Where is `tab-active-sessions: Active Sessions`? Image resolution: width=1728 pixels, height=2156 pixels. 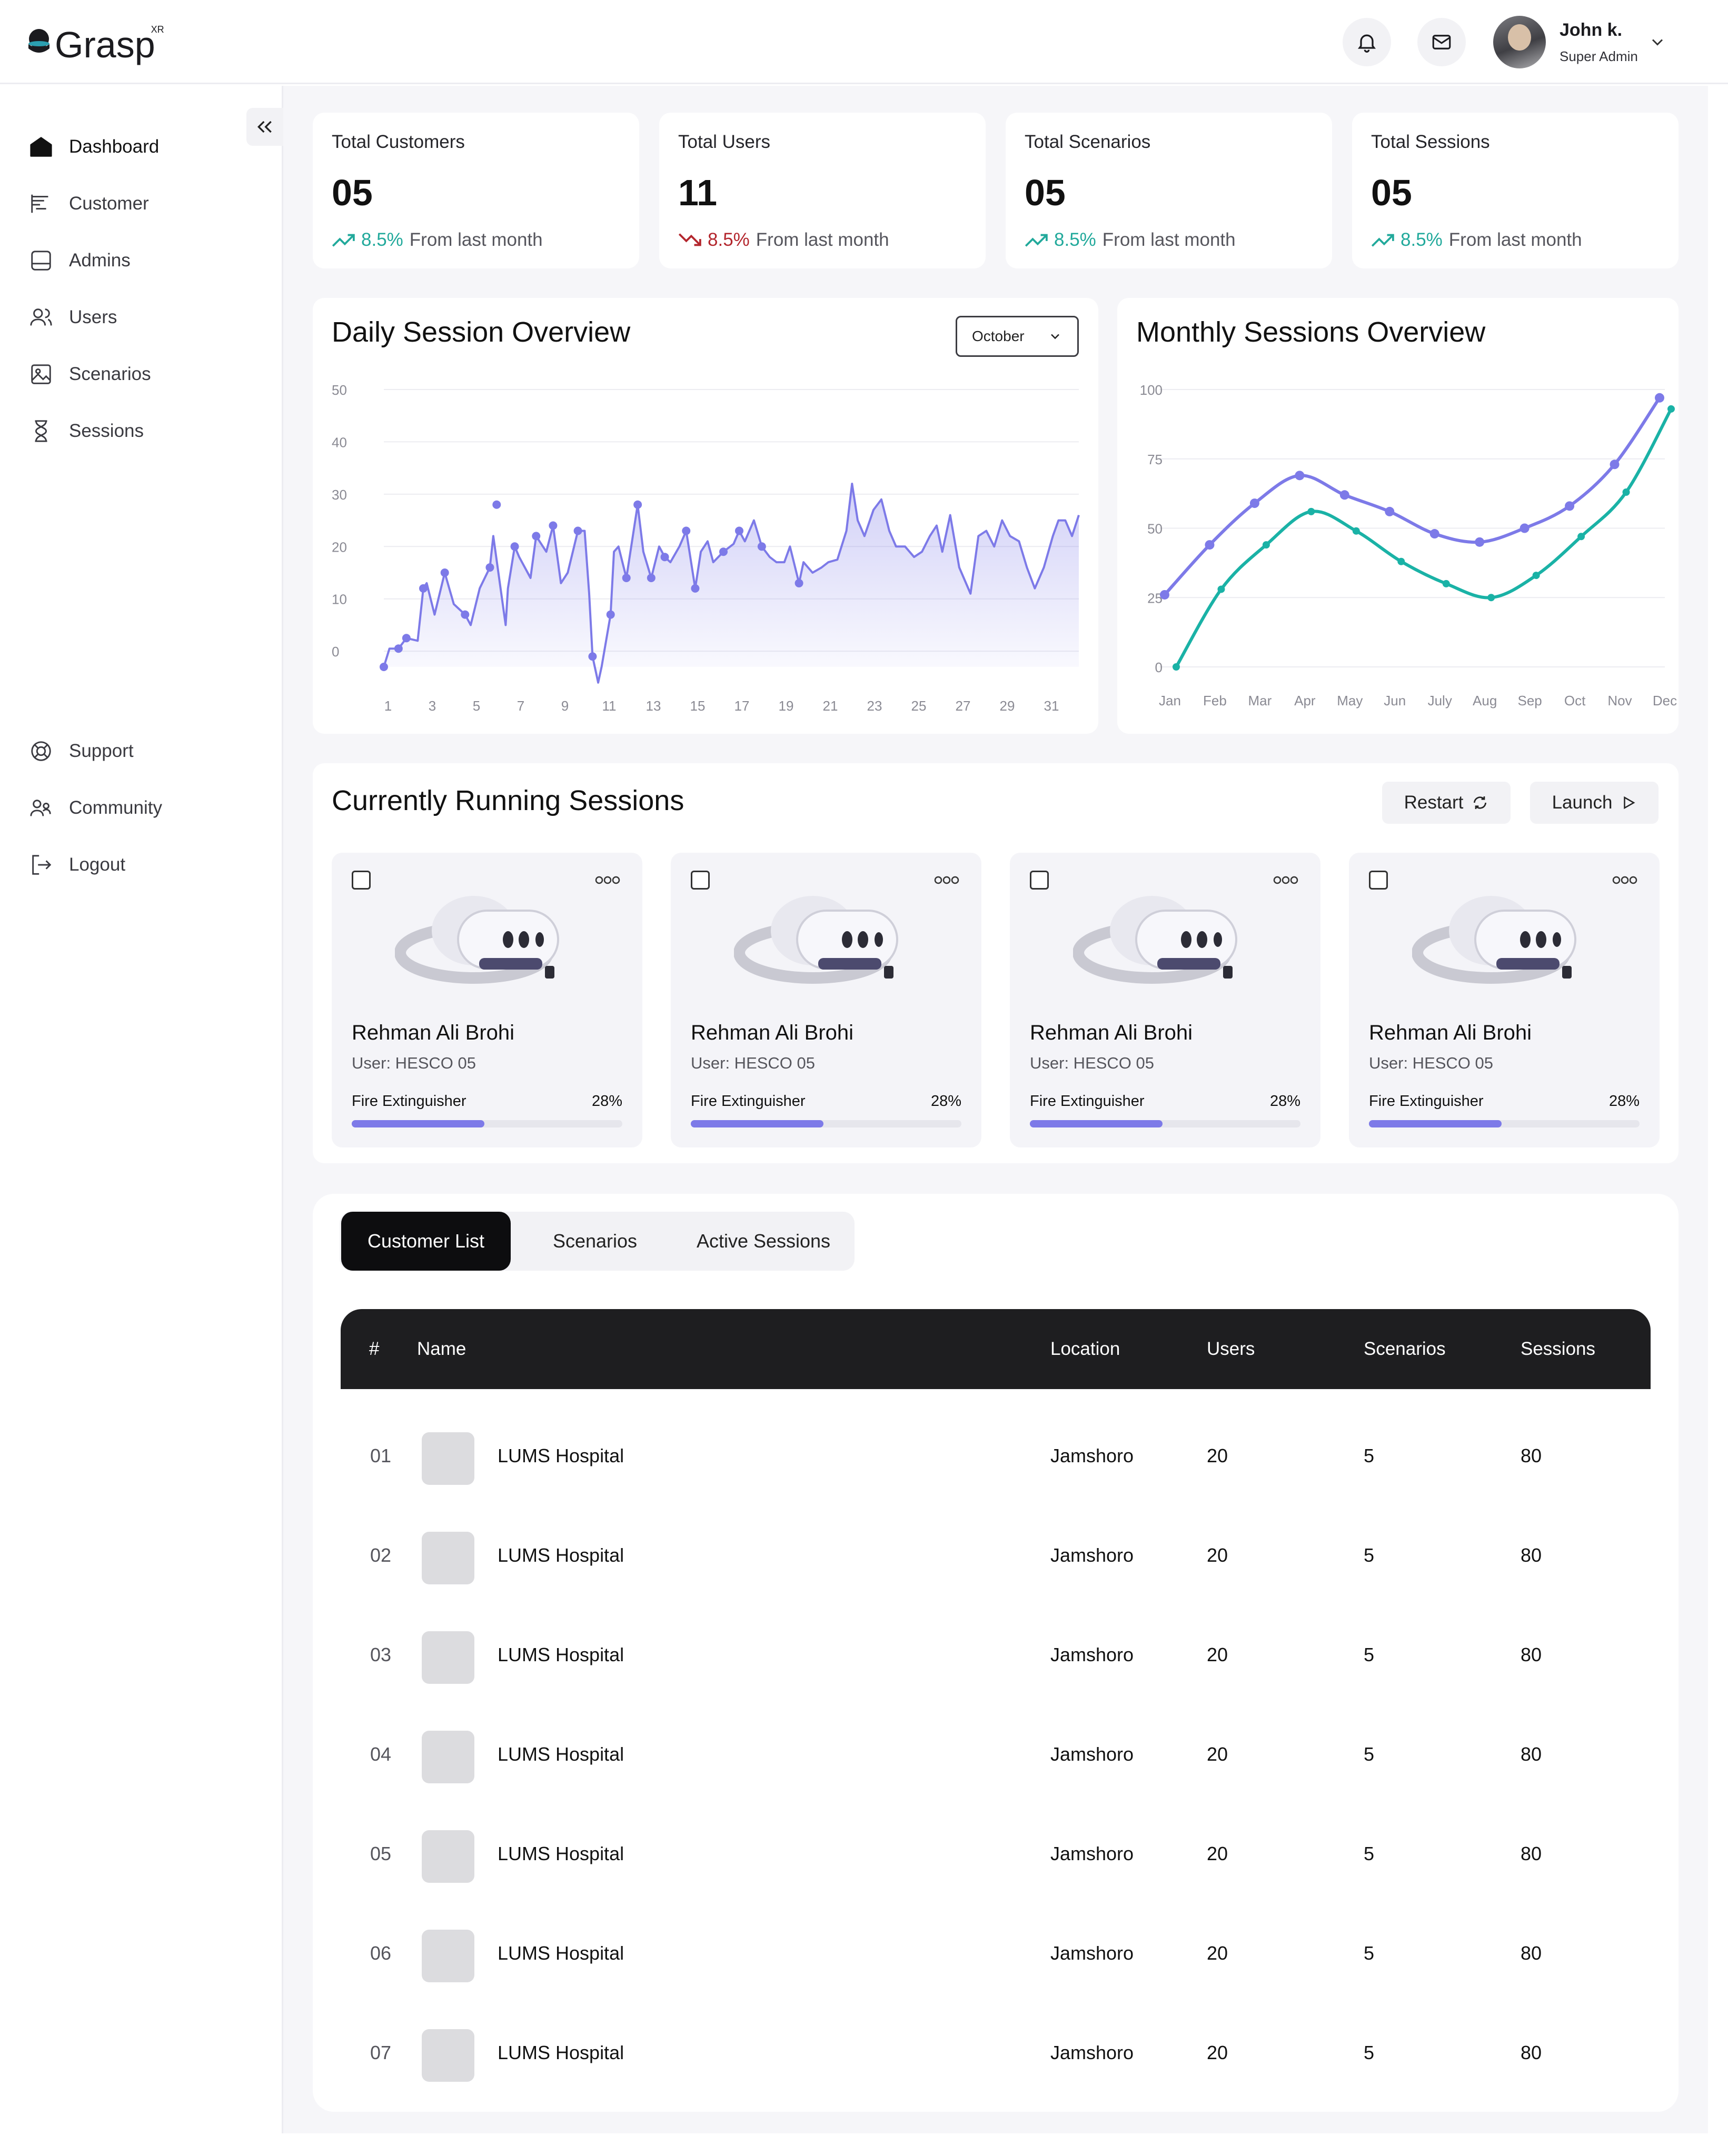 tab-active-sessions: Active Sessions is located at coordinates (763, 1241).